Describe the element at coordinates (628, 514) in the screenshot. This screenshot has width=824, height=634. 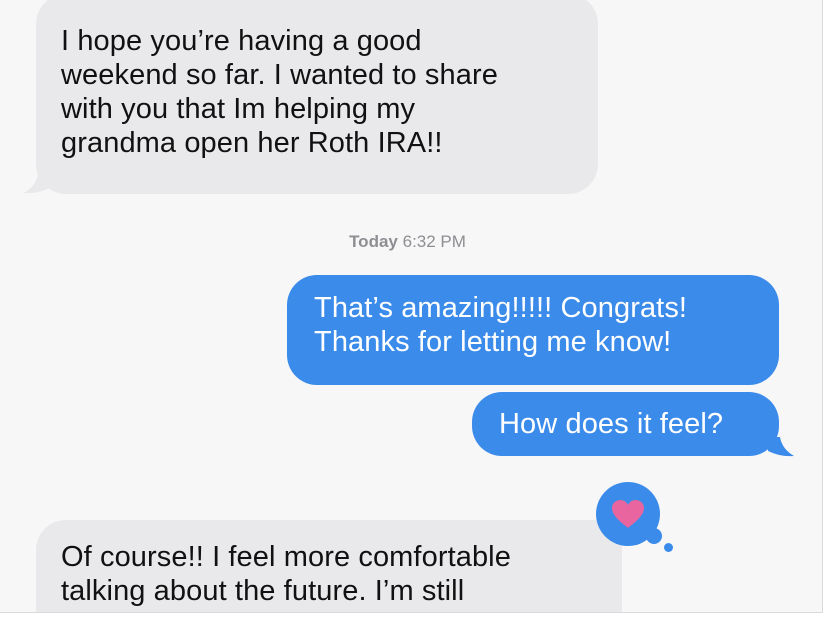
I see `heart-icon` at that location.